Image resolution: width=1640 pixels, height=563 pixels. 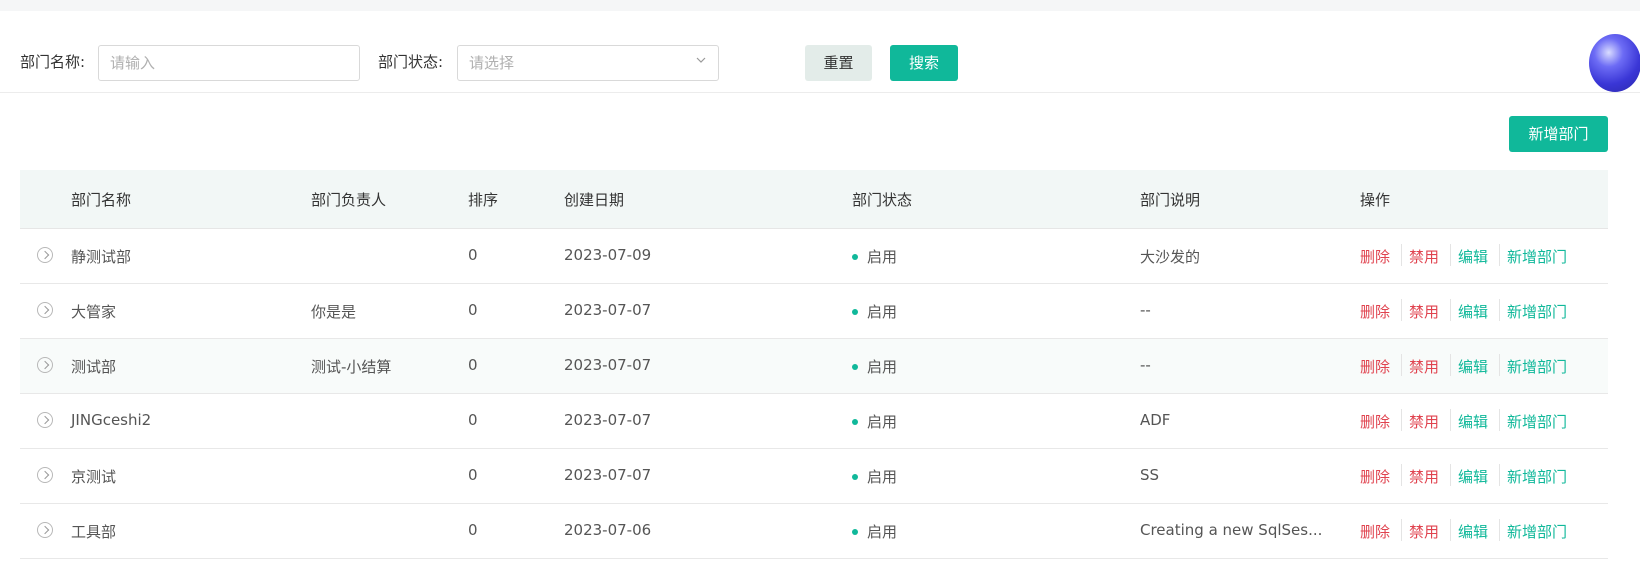 I want to click on dept-name-label: 部门名称:, so click(x=53, y=62).